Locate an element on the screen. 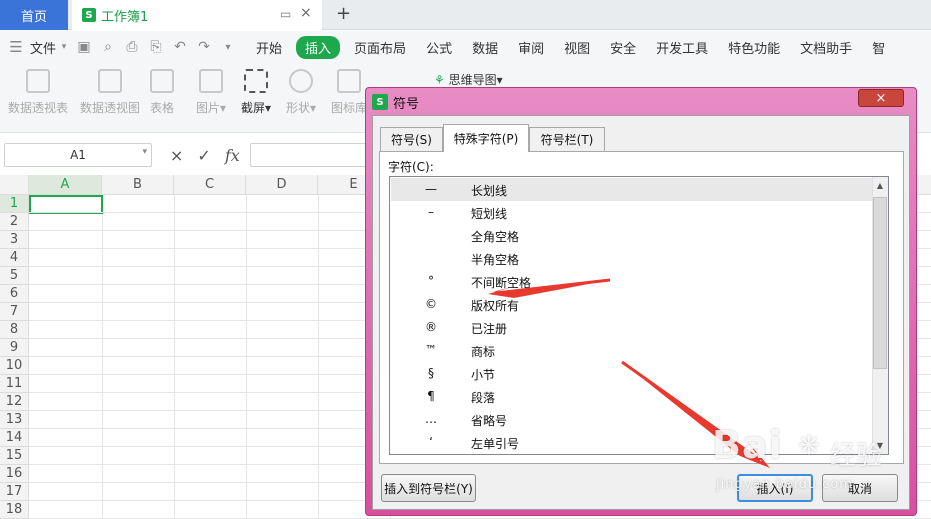 This screenshot has width=931, height=519. menu-item: 审阅 is located at coordinates (531, 47).